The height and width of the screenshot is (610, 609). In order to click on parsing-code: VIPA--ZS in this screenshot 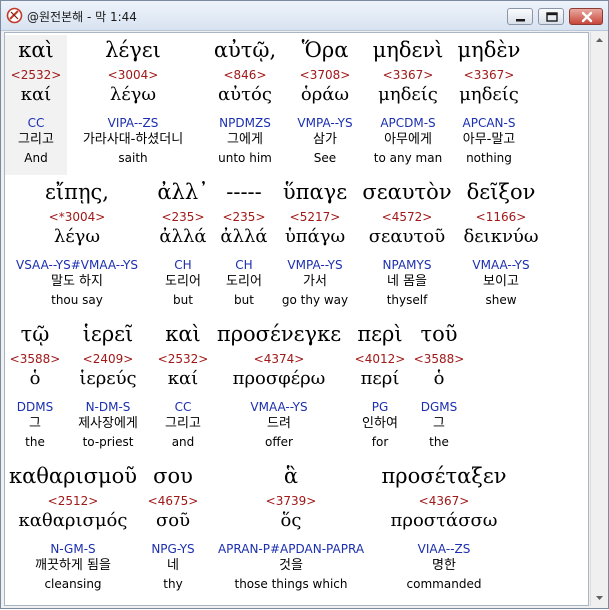, I will do `click(133, 123)`.